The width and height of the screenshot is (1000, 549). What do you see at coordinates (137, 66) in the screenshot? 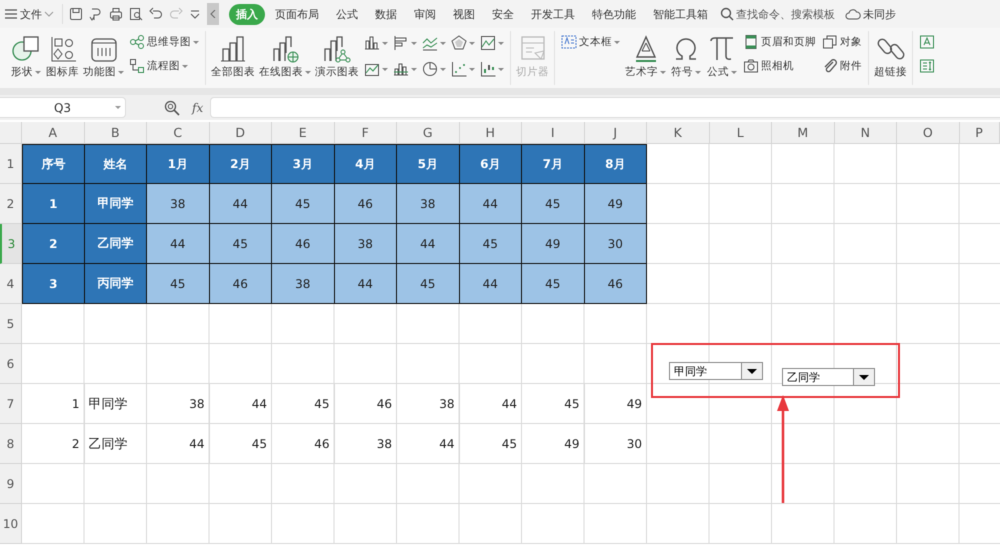
I see `flowchart-icon` at bounding box center [137, 66].